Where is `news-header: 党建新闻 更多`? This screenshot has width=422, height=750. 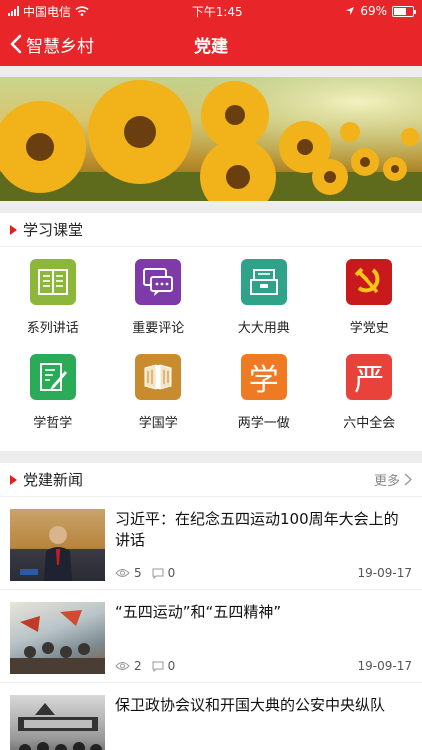 news-header: 党建新闻 更多 is located at coordinates (211, 480).